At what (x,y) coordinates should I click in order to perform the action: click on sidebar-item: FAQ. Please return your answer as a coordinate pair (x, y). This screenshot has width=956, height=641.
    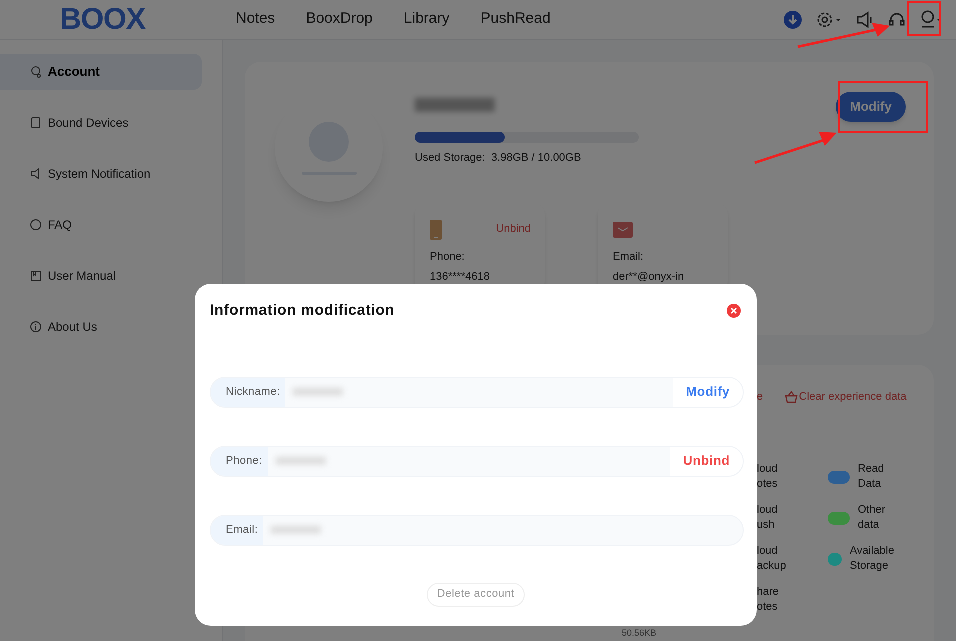
    Looking at the image, I should click on (101, 225).